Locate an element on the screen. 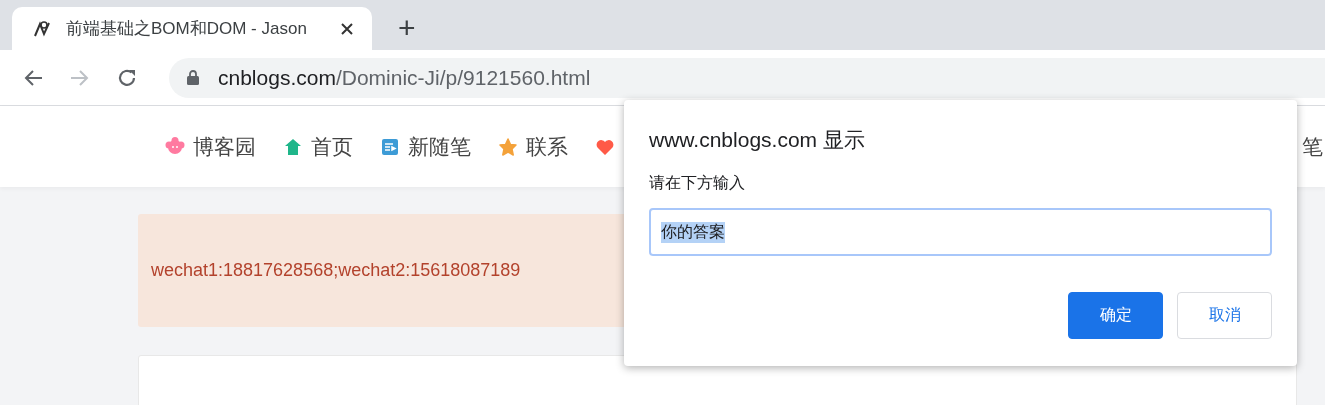 The image size is (1325, 405). tab-title: 前端基础之BOM和DOM - Jason is located at coordinates (187, 29).